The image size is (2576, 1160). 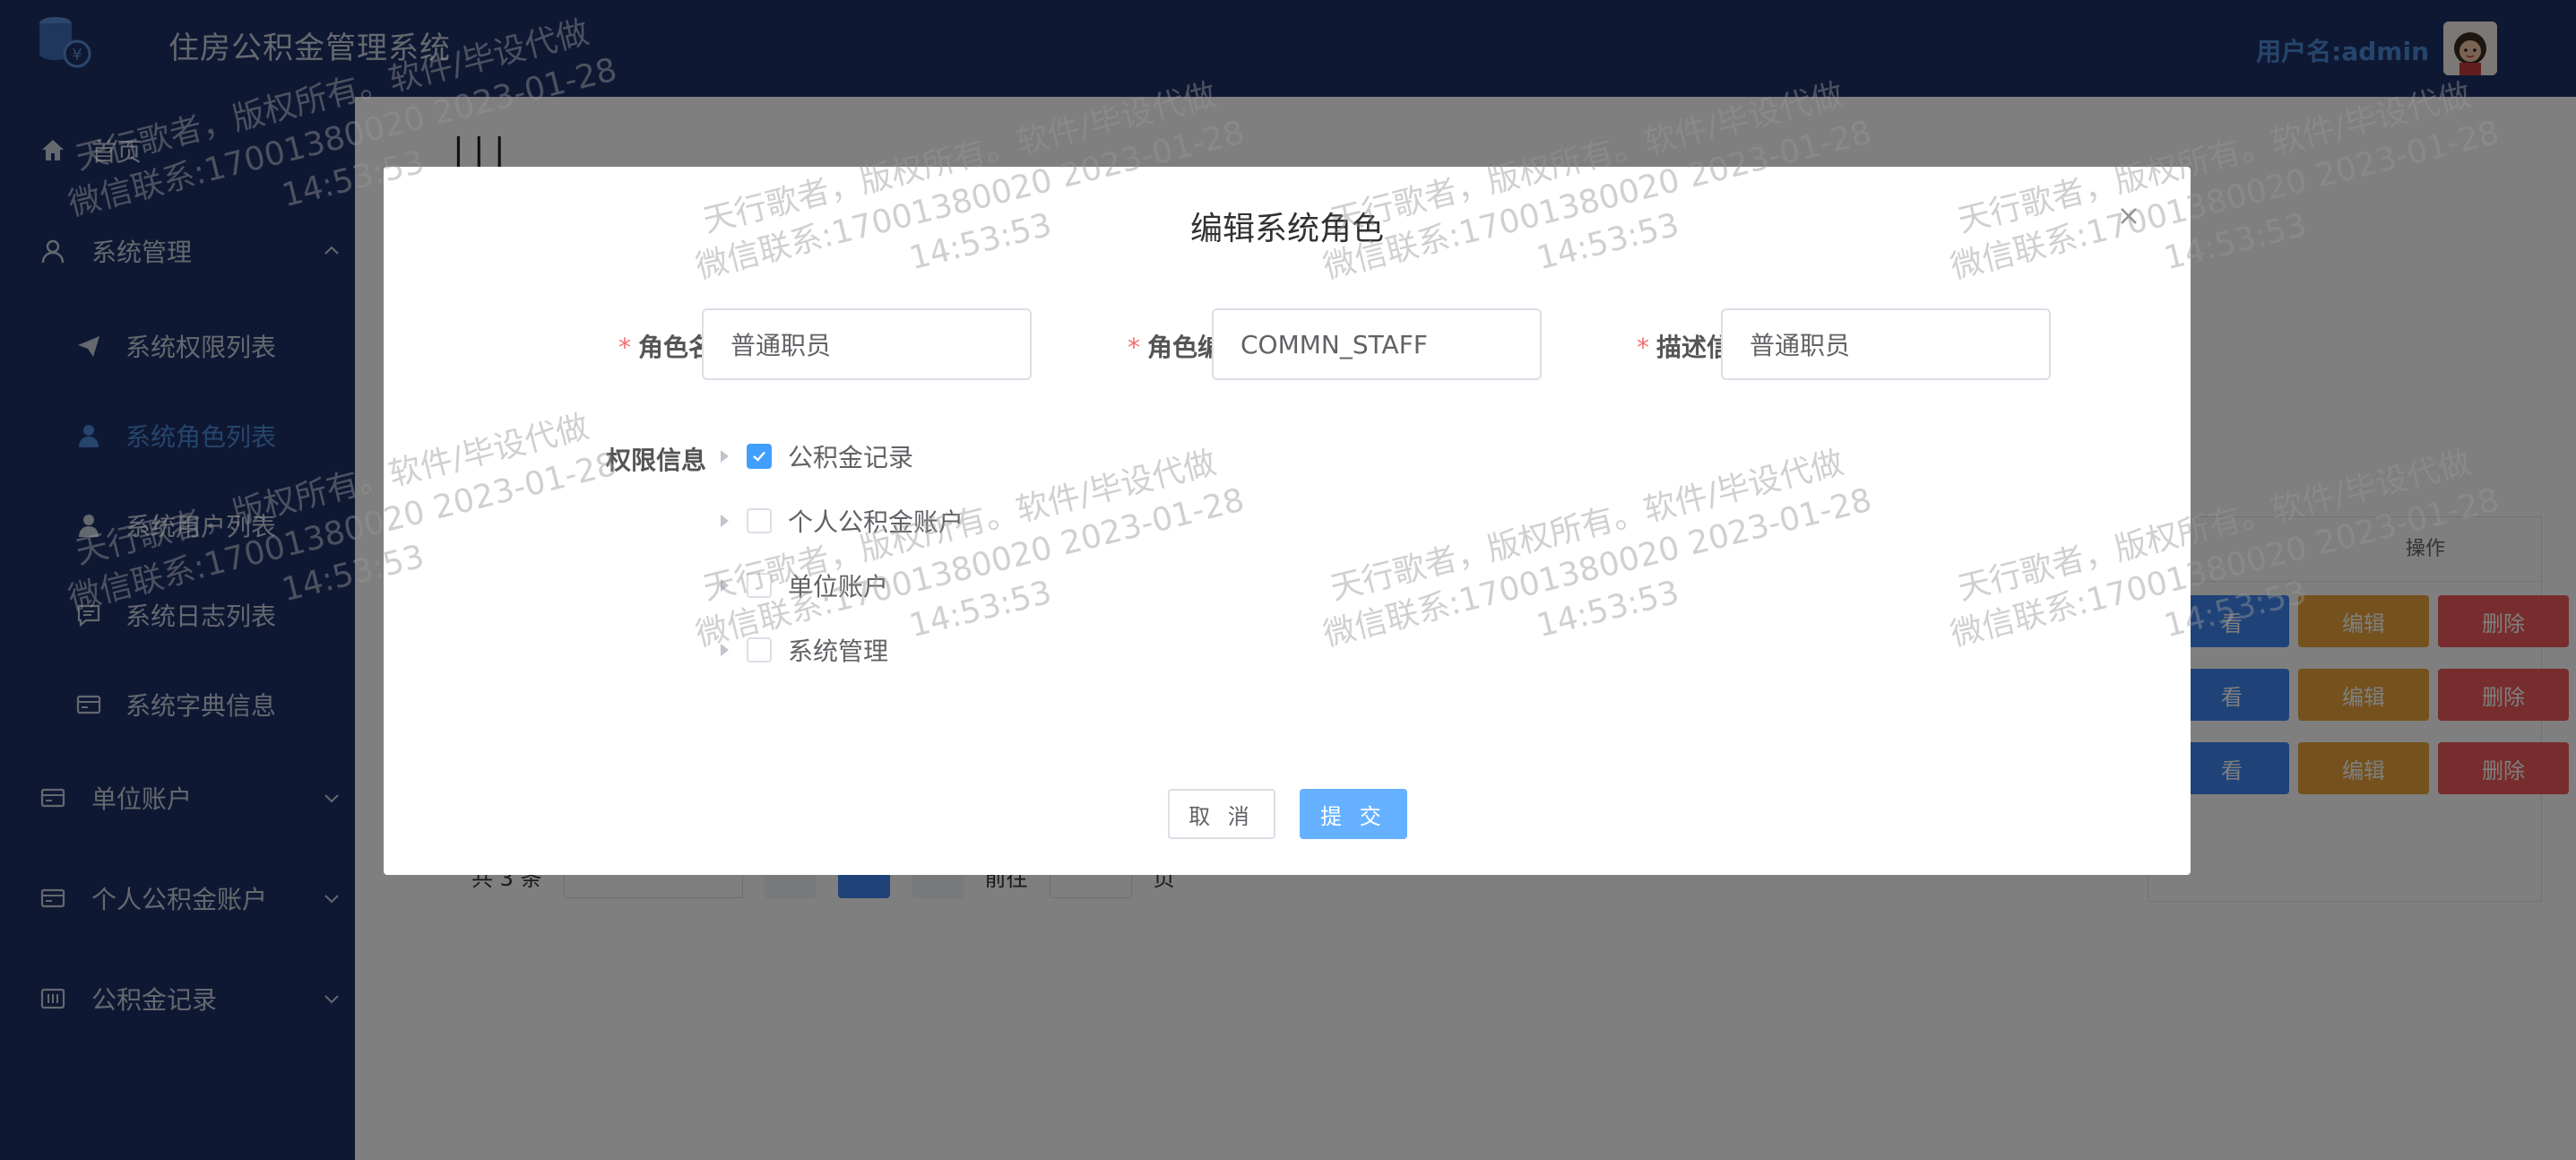 I want to click on tree-node-personal-account: 个人公积金账户, so click(x=838, y=520).